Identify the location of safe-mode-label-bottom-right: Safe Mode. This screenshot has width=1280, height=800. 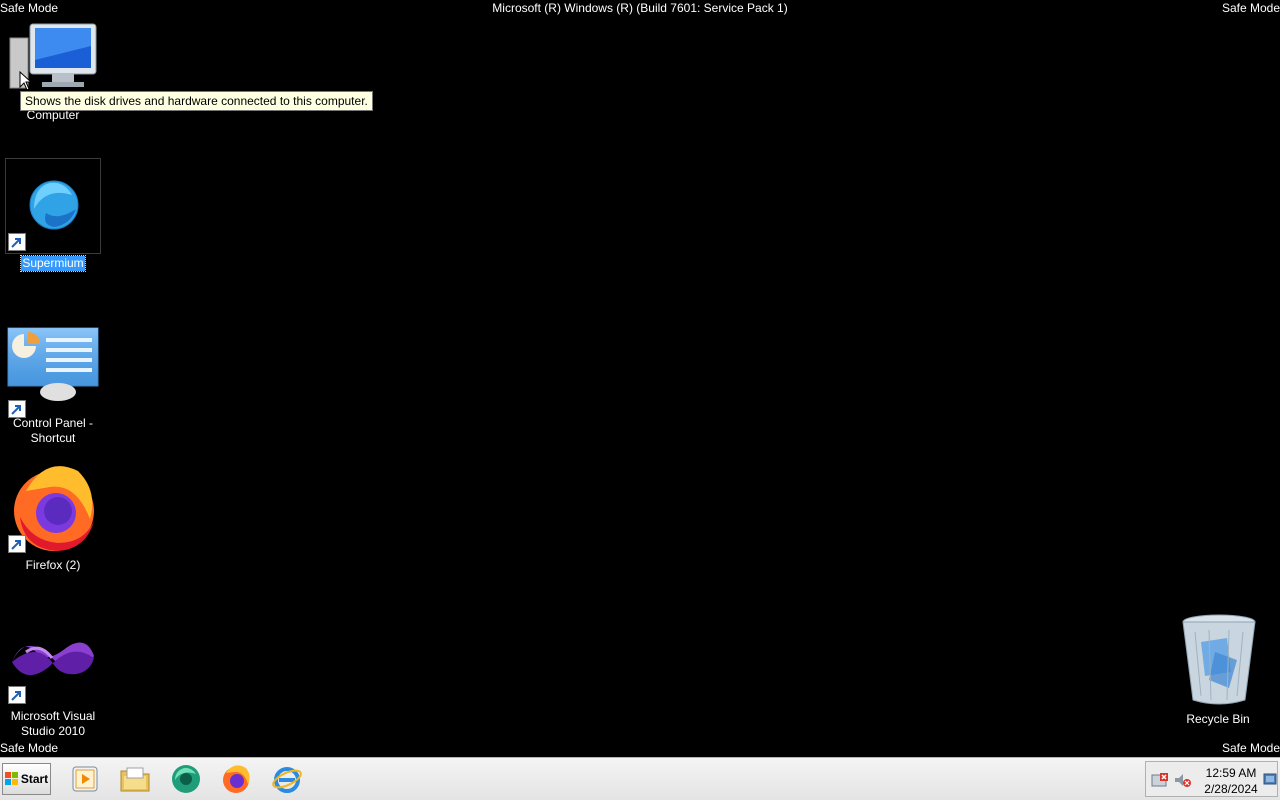
(1250, 748).